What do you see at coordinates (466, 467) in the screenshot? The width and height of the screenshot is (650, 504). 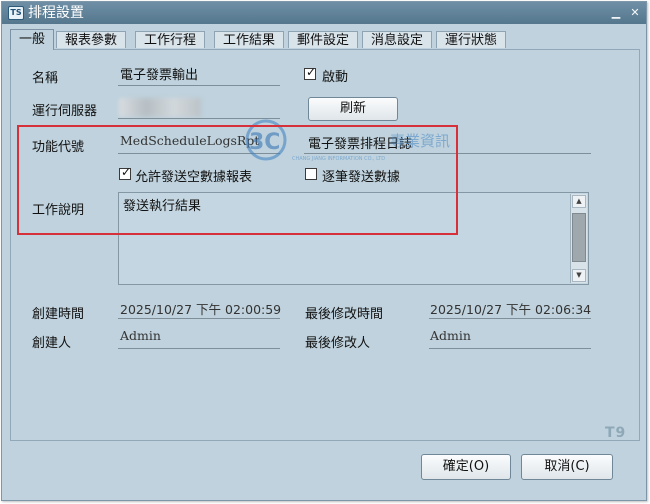 I see `ok-button: 確定(O)` at bounding box center [466, 467].